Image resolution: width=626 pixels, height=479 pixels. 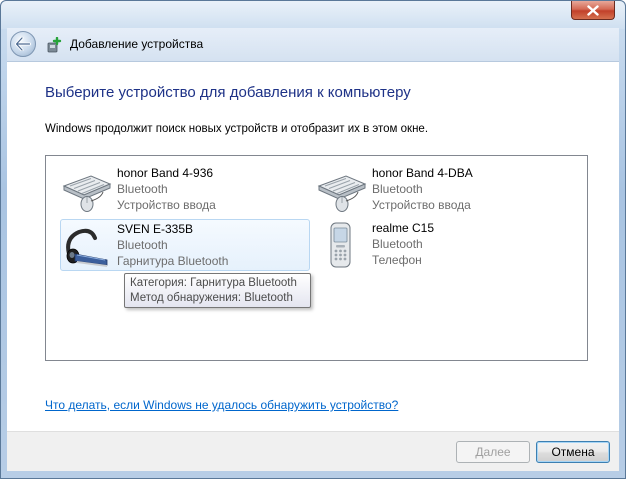 I want to click on close-button, so click(x=593, y=10).